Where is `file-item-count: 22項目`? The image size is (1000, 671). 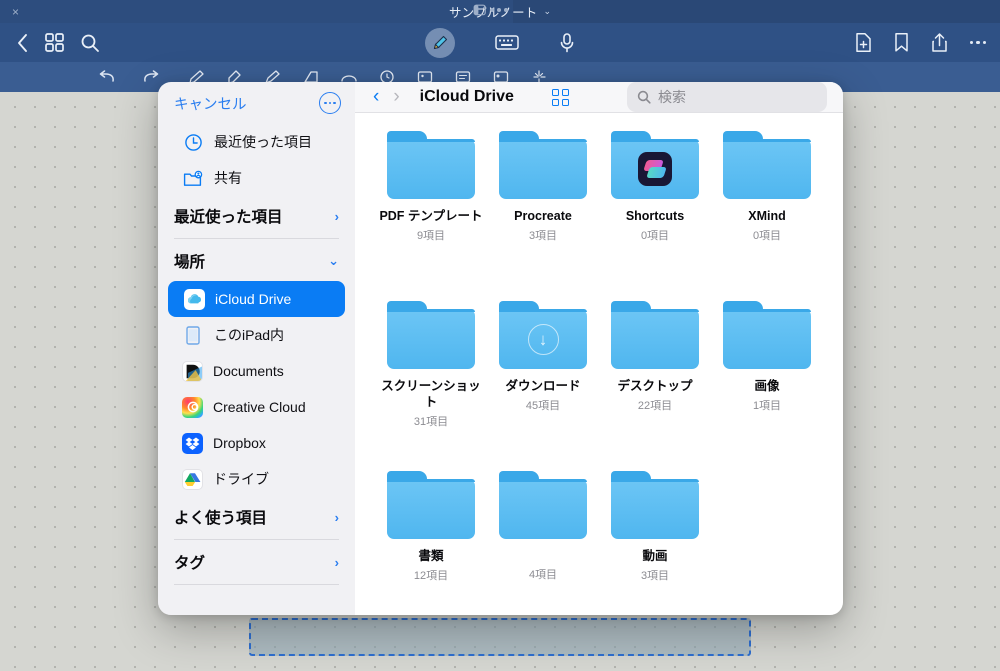
file-item-count: 22項目 is located at coordinates (655, 406).